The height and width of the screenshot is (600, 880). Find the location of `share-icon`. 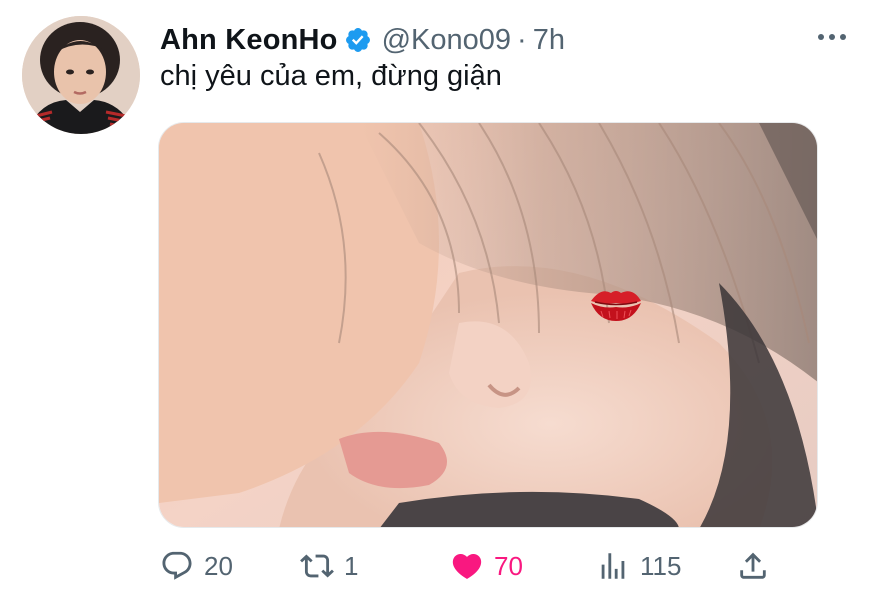

share-icon is located at coordinates (753, 565).